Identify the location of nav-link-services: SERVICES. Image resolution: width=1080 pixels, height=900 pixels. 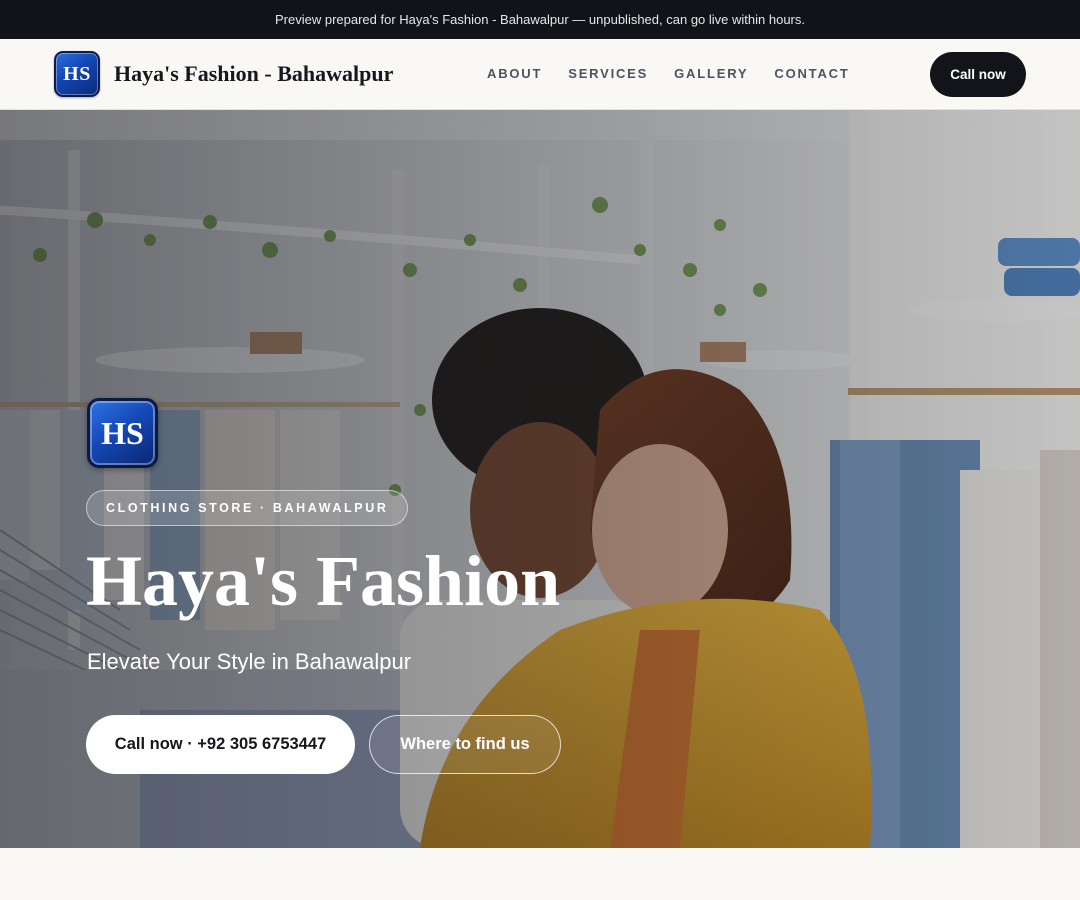
(608, 73).